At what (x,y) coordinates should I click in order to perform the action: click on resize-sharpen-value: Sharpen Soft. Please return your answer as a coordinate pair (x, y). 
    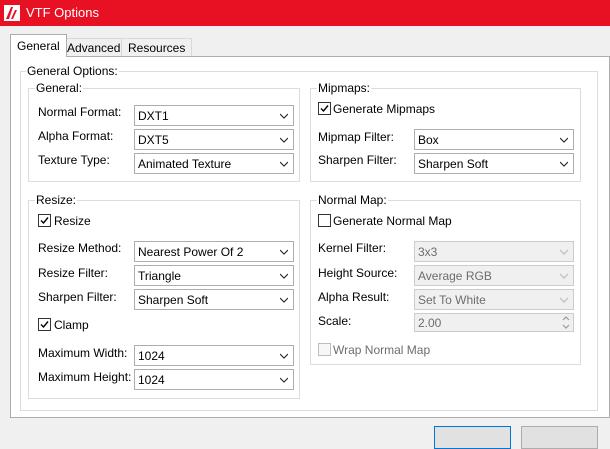
    Looking at the image, I should click on (173, 300).